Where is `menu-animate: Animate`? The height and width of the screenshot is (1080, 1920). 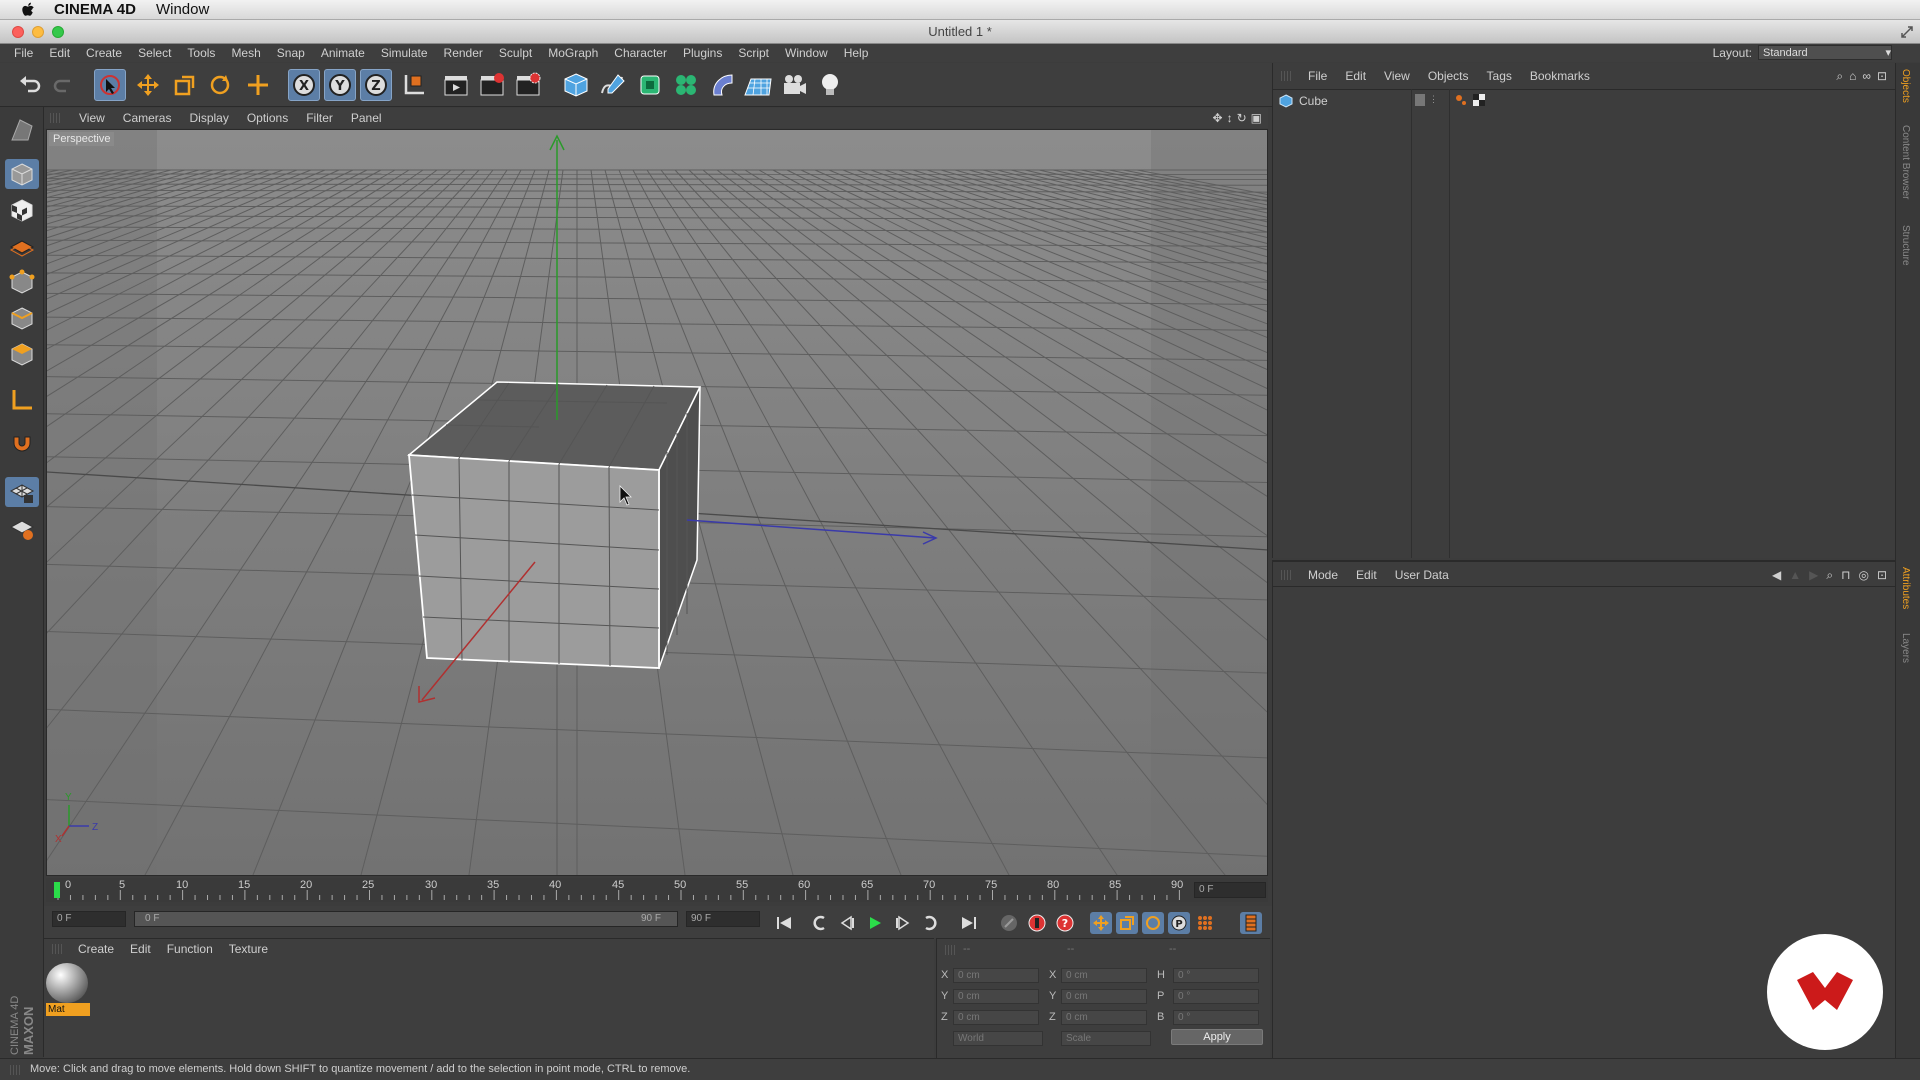 menu-animate: Animate is located at coordinates (343, 53).